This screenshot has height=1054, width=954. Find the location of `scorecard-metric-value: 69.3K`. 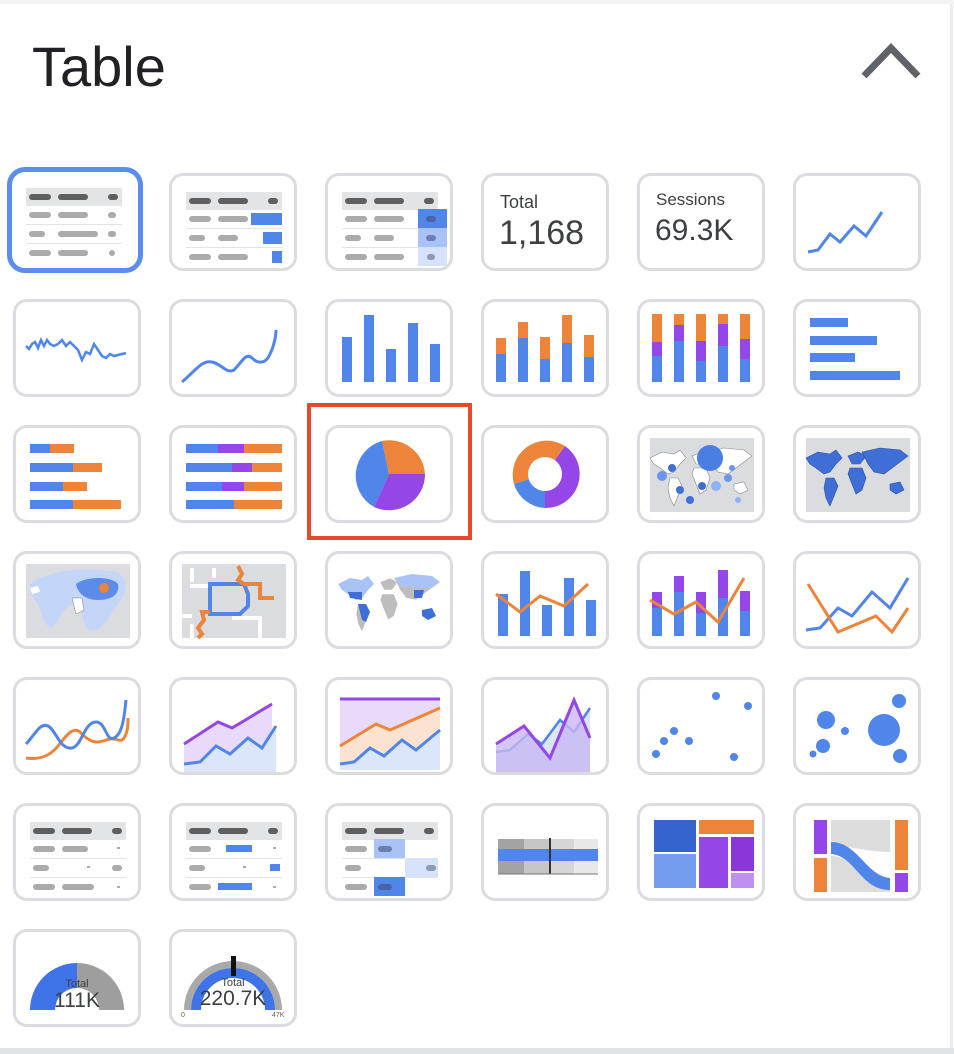

scorecard-metric-value: 69.3K is located at coordinates (694, 230).